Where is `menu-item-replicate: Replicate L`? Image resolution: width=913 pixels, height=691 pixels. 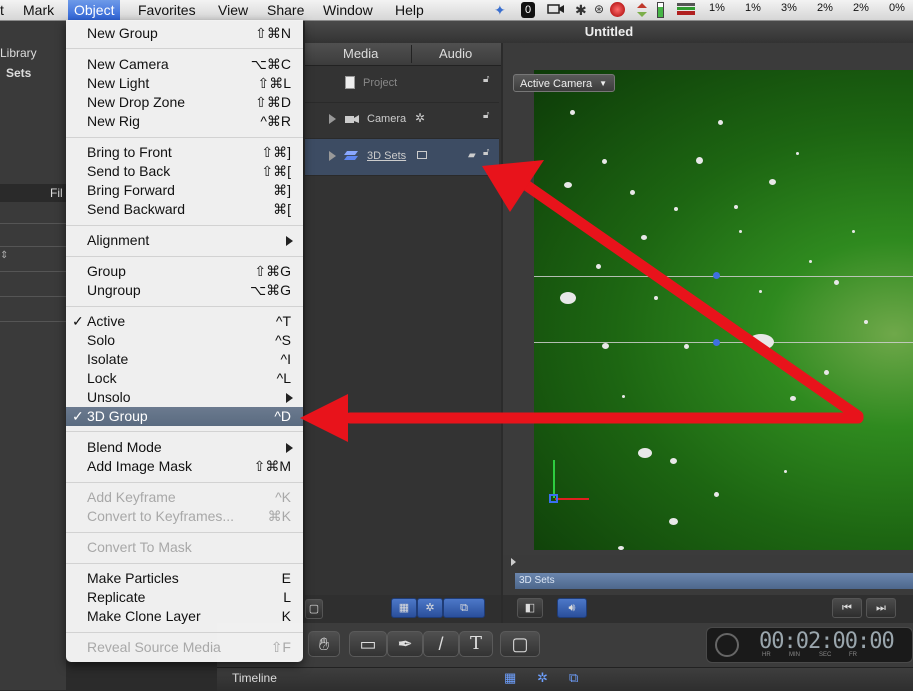
menu-item-replicate: Replicate L is located at coordinates (184, 597).